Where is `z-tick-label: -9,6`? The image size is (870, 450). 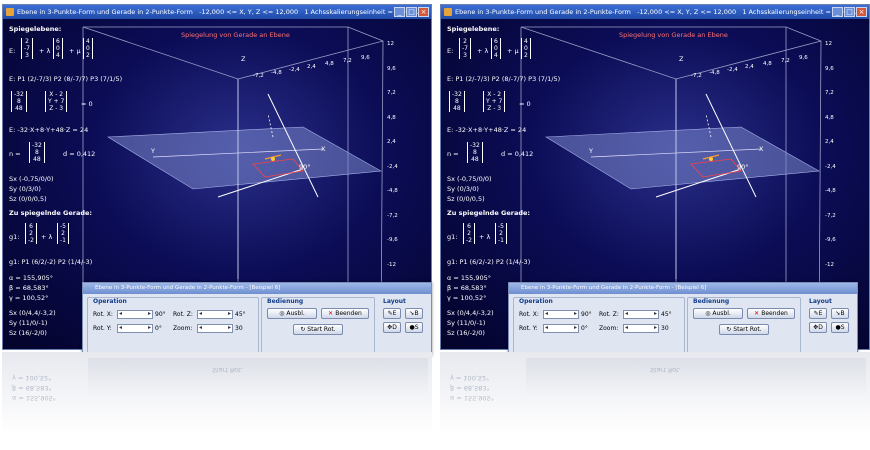 z-tick-label: -9,6 is located at coordinates (392, 240).